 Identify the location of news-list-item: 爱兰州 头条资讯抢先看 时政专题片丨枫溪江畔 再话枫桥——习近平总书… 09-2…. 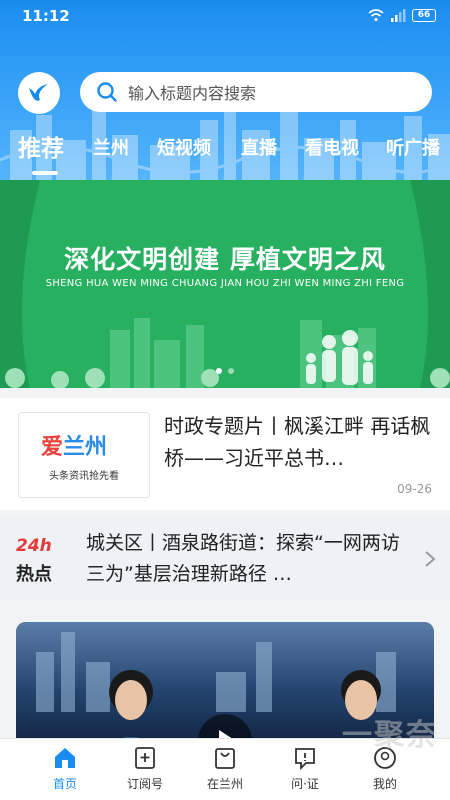
(225, 454).